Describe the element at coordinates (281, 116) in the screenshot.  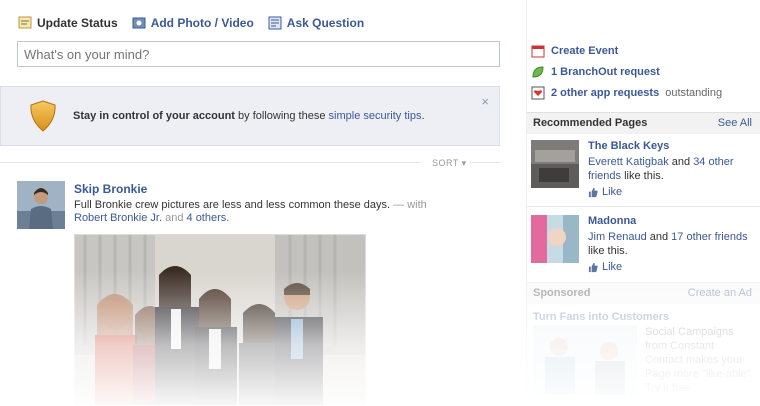
I see `security-tip-middle: by following these` at that location.